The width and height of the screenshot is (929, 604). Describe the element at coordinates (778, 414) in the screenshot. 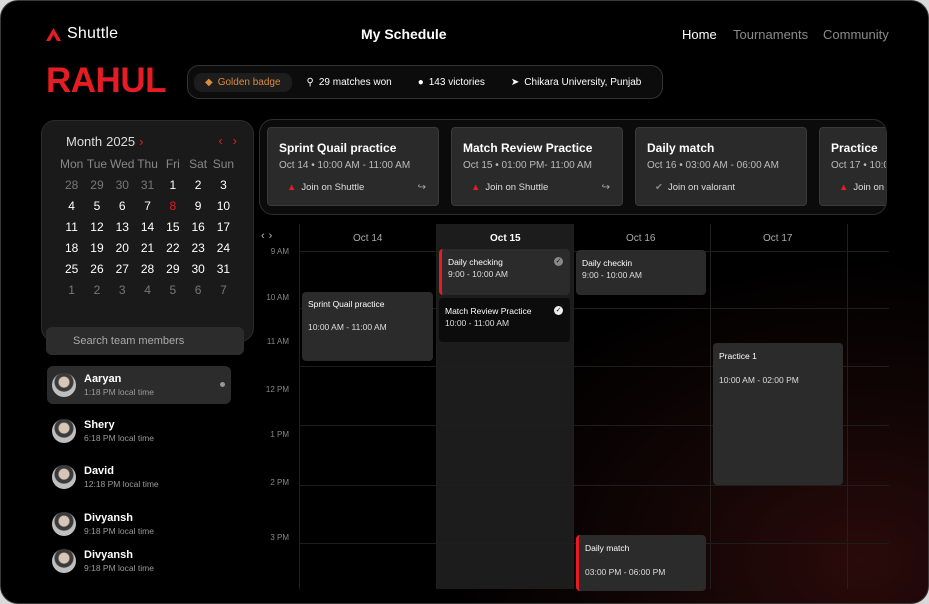

I see `schedule-event: Practice 1 10:00 AM - 02:00 PM` at that location.